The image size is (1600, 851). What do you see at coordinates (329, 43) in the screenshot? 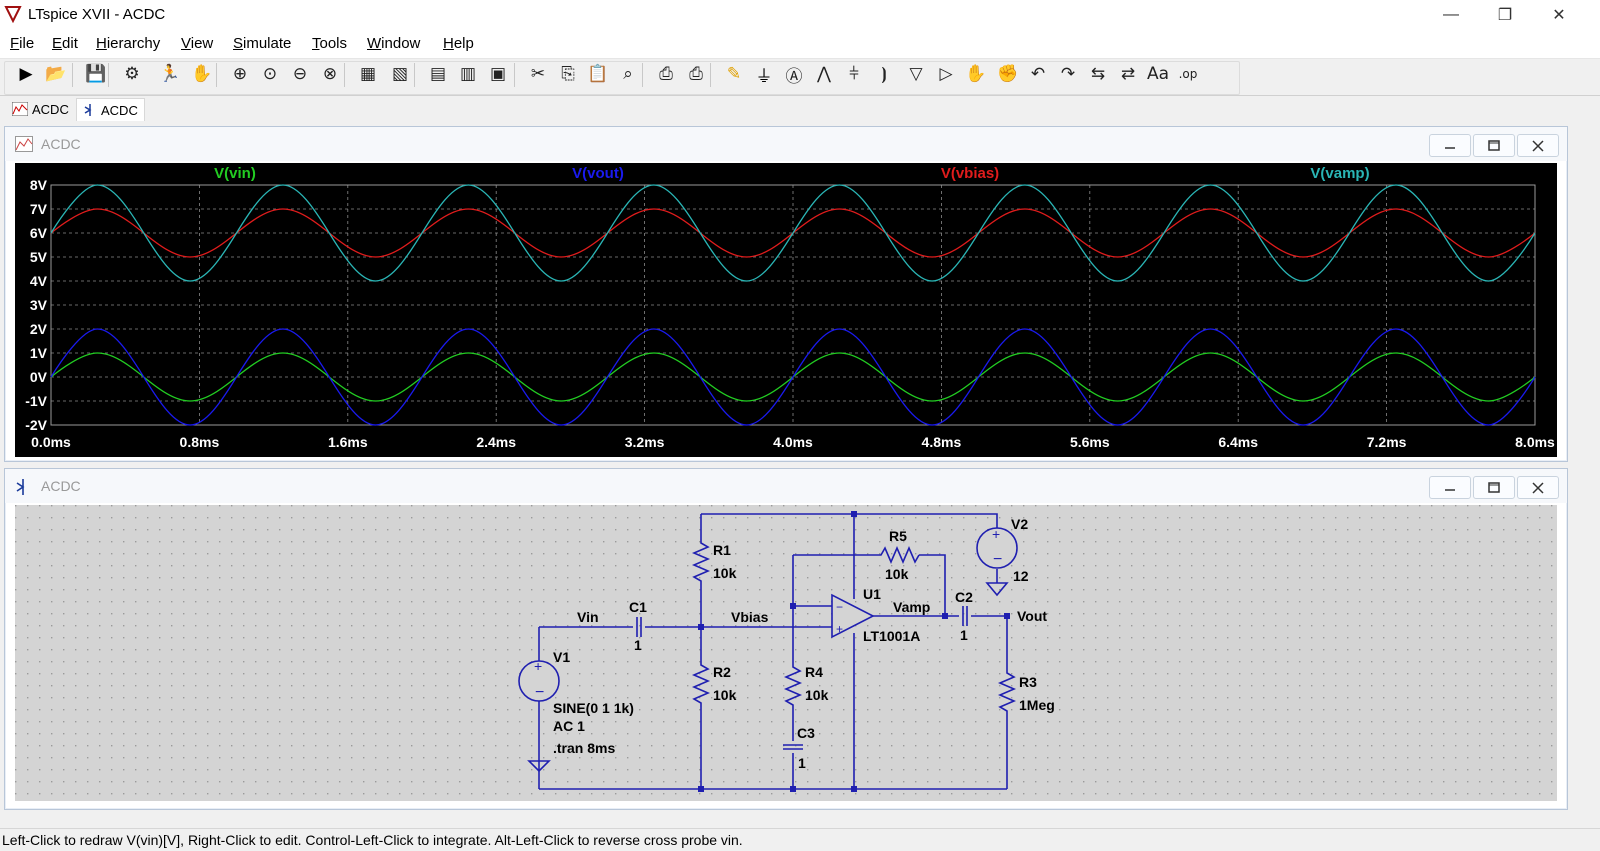
I see `menu-tools: Tools` at bounding box center [329, 43].